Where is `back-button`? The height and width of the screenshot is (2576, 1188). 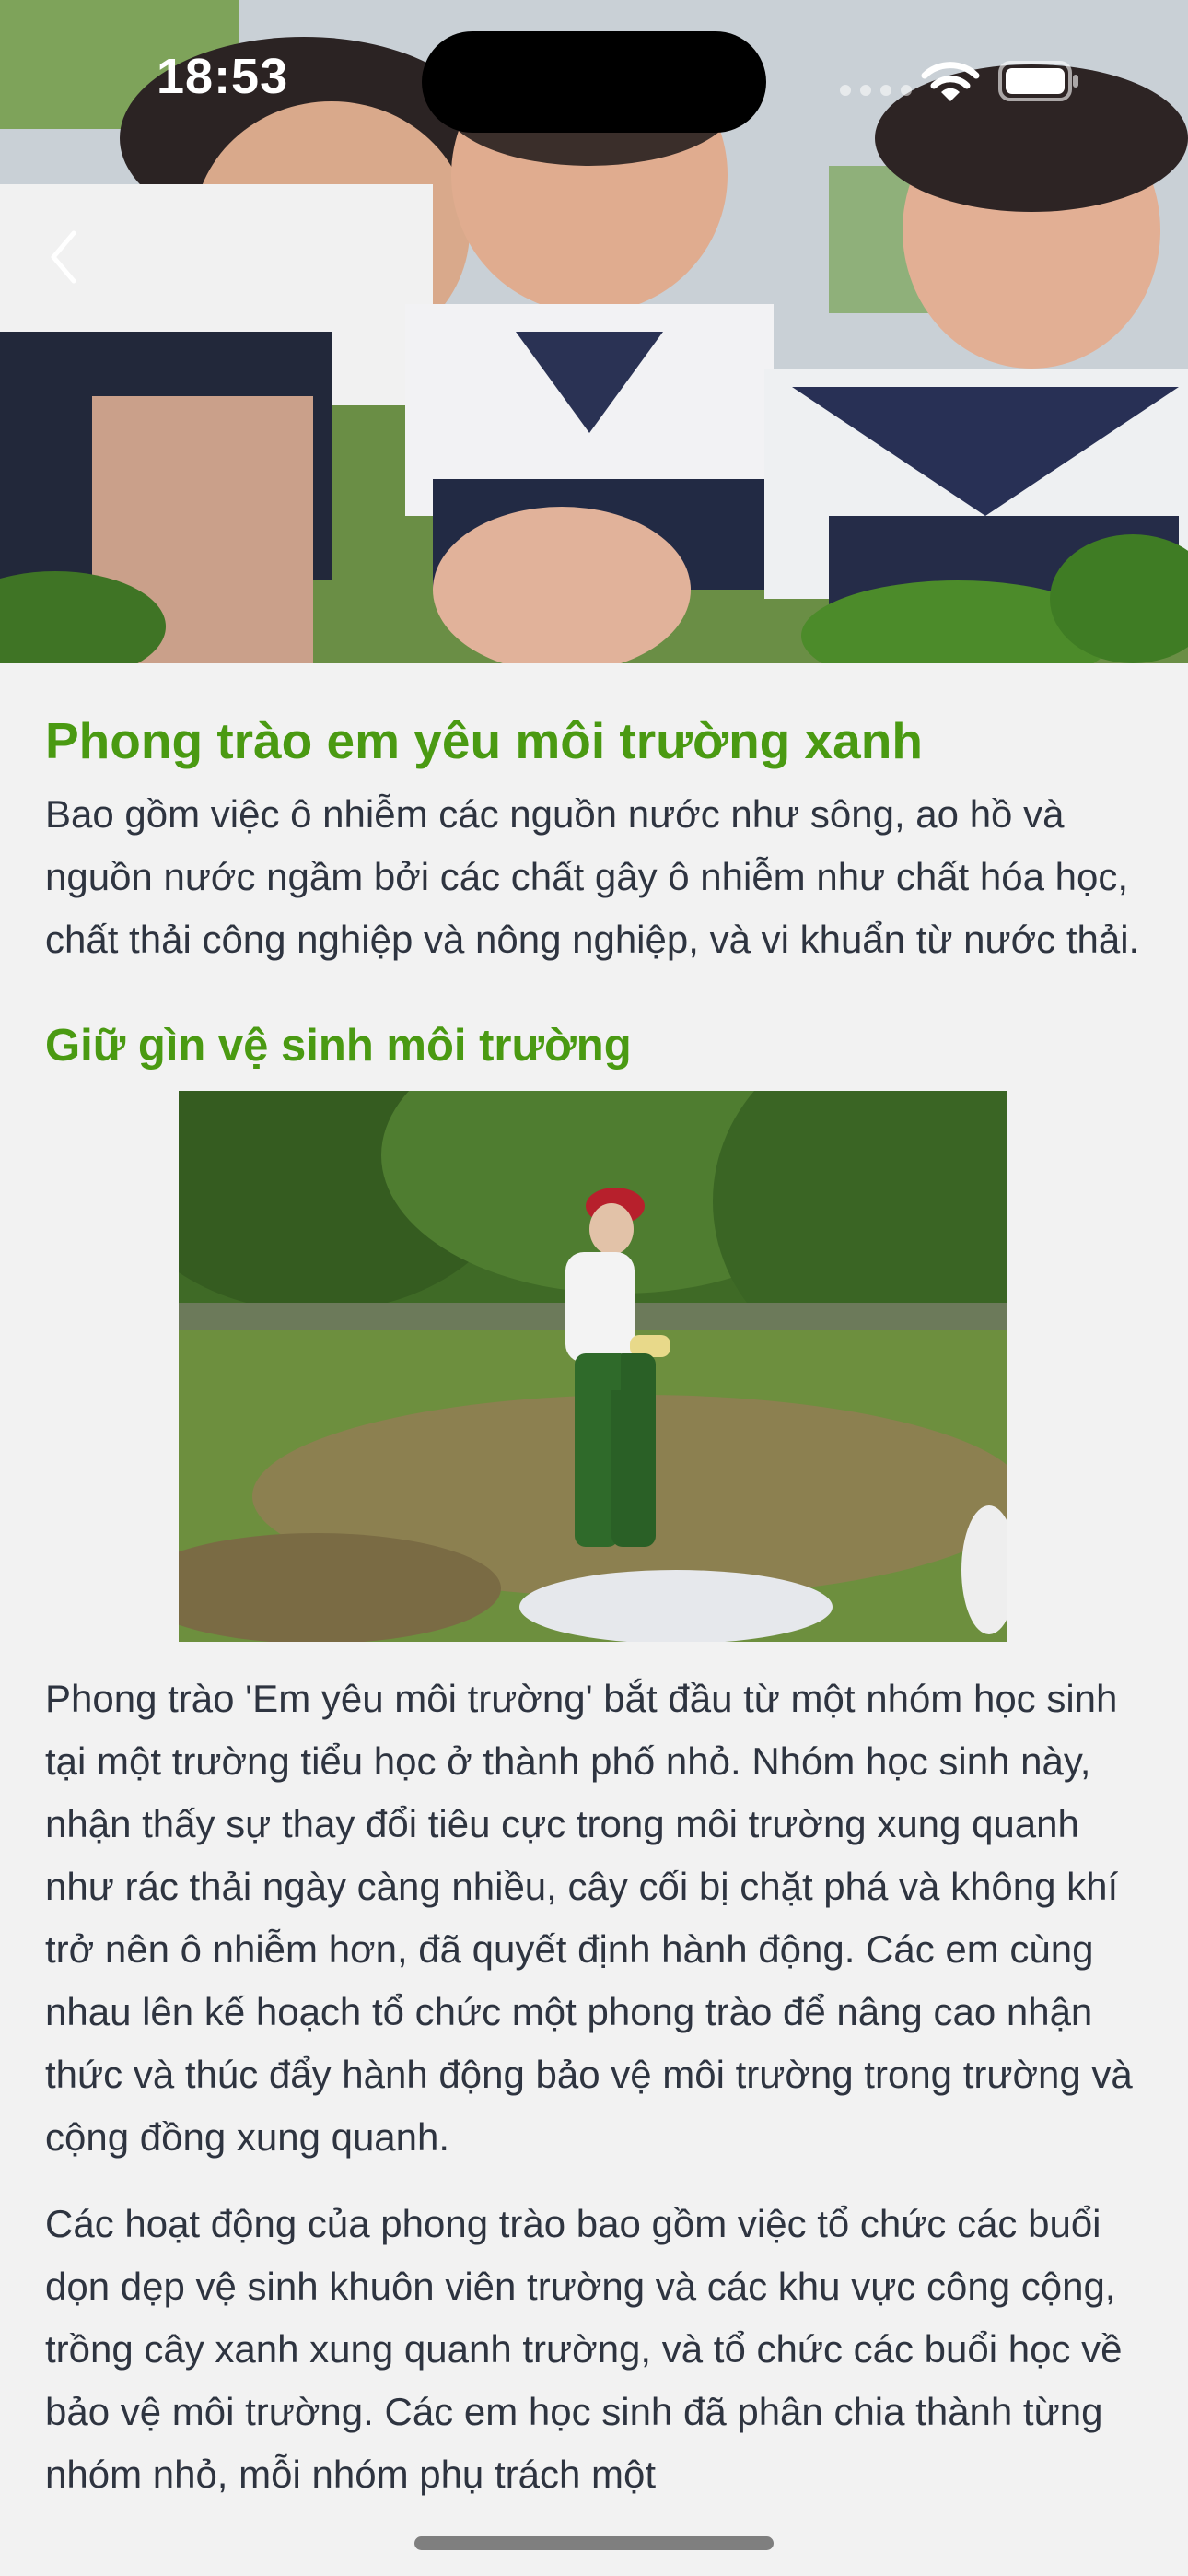
back-button is located at coordinates (64, 257).